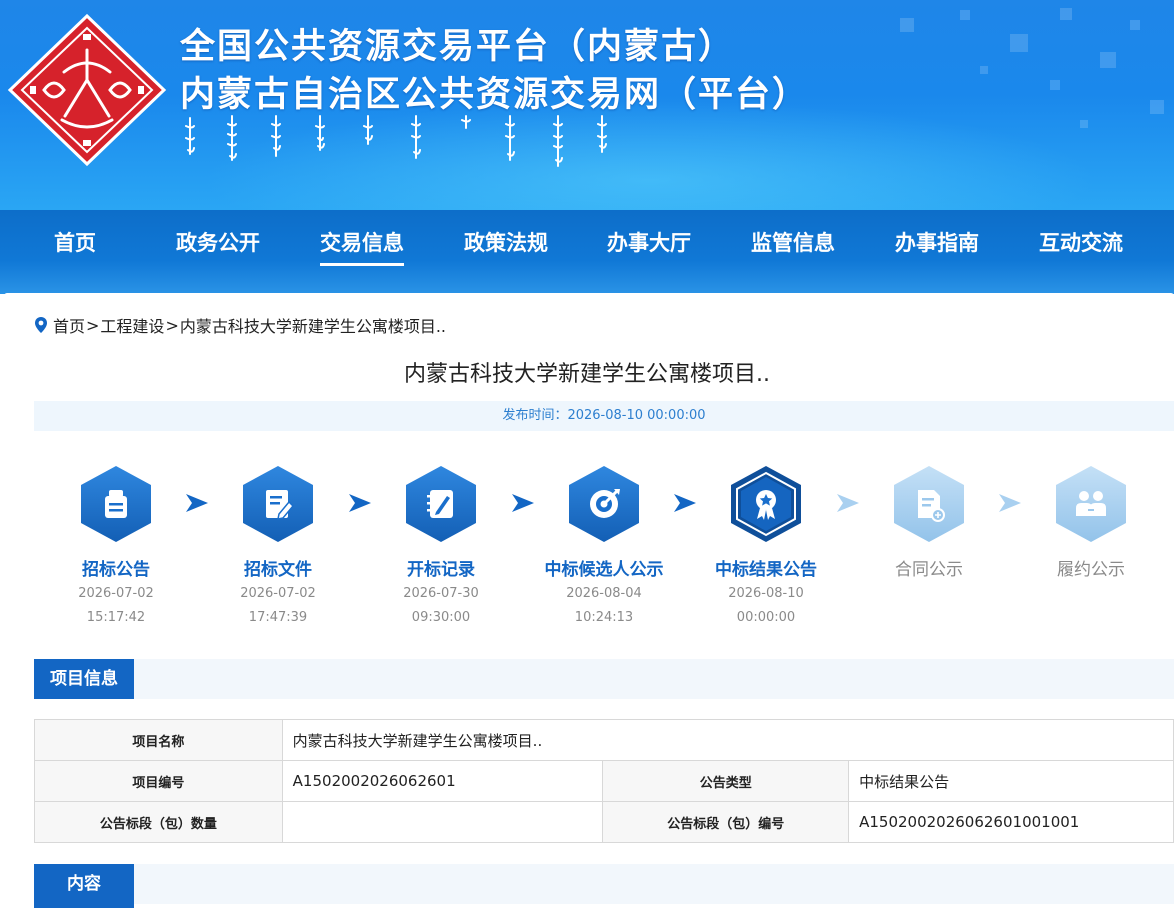 This screenshot has width=1174, height=908. I want to click on notebook-pen-icon, so click(441, 504).